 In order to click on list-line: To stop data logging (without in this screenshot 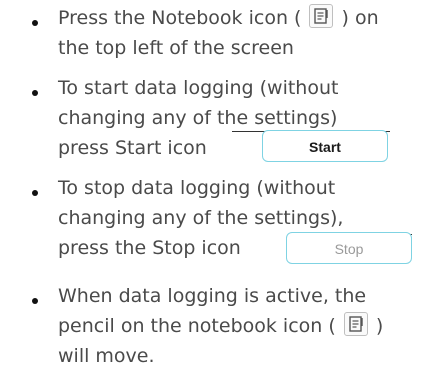, I will do `click(196, 188)`.